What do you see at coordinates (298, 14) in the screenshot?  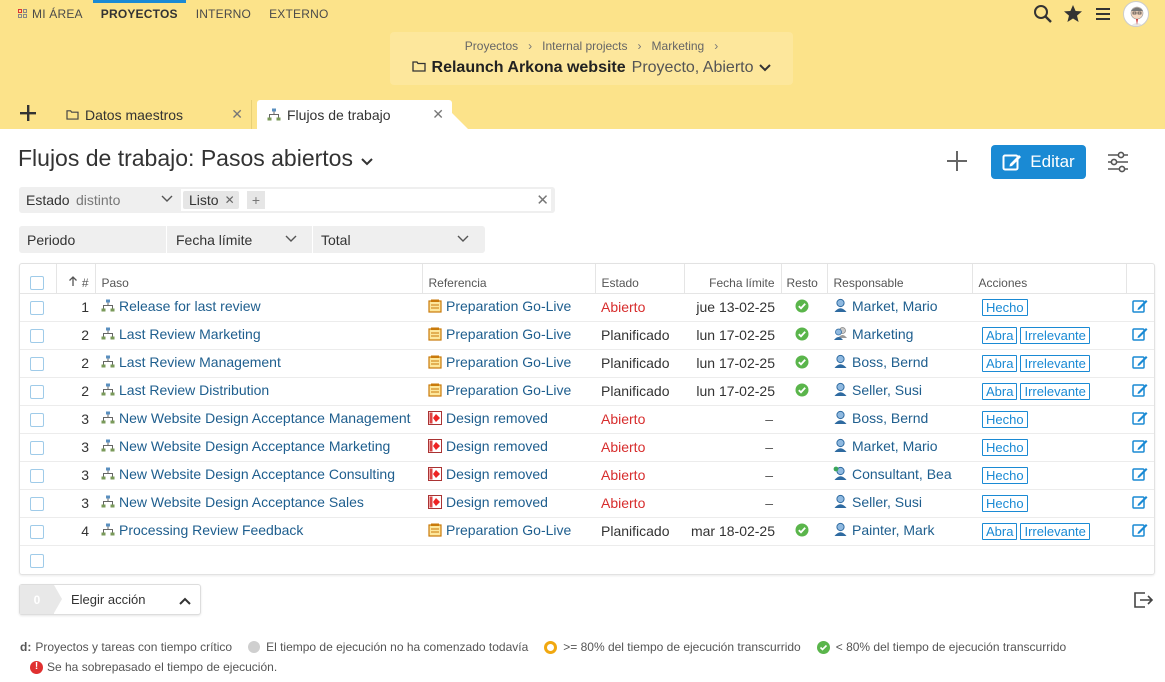 I see `nav-external: EXTERNO` at bounding box center [298, 14].